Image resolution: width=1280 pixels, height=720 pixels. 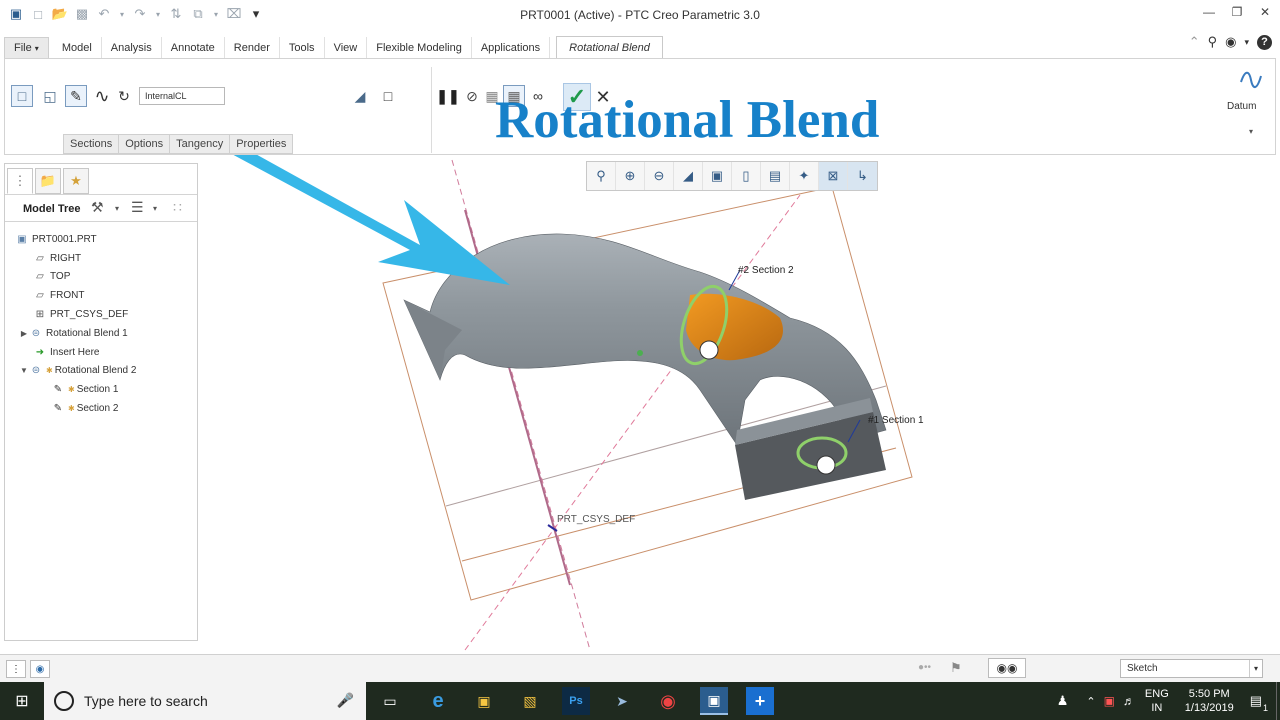 What do you see at coordinates (766, 270) in the screenshot?
I see `section-2-label: #2 Section 2` at bounding box center [766, 270].